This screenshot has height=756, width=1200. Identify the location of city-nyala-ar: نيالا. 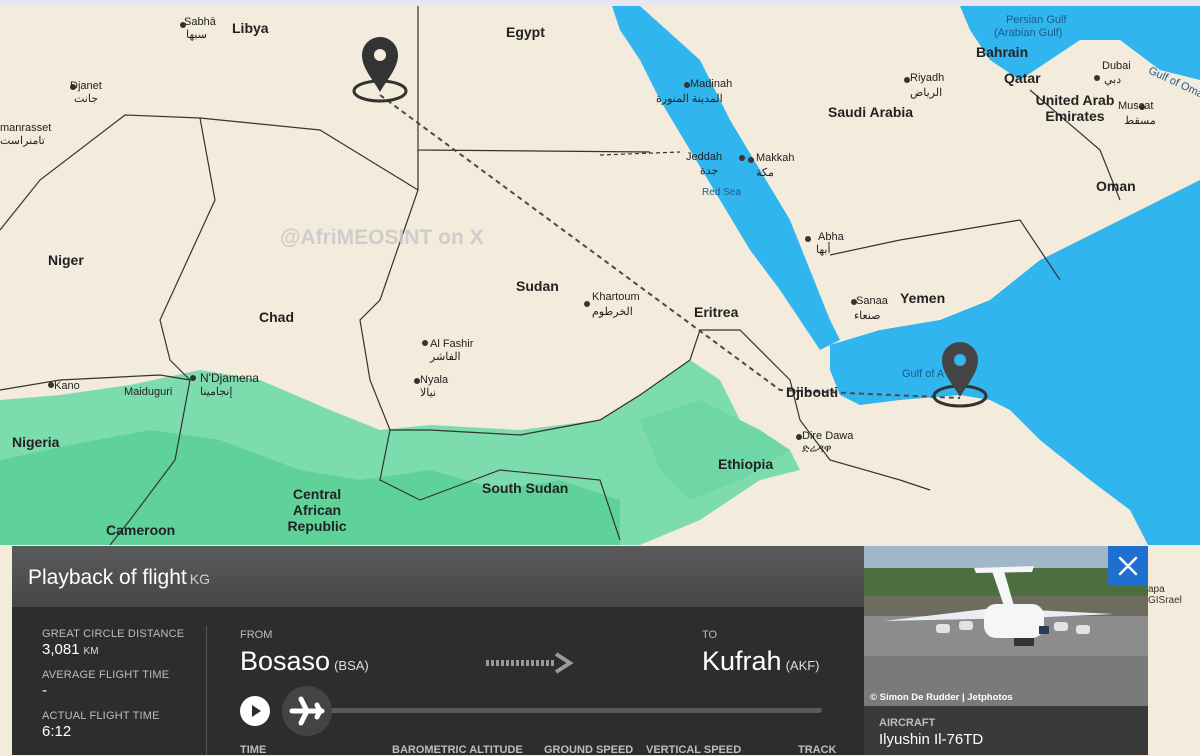
(428, 393).